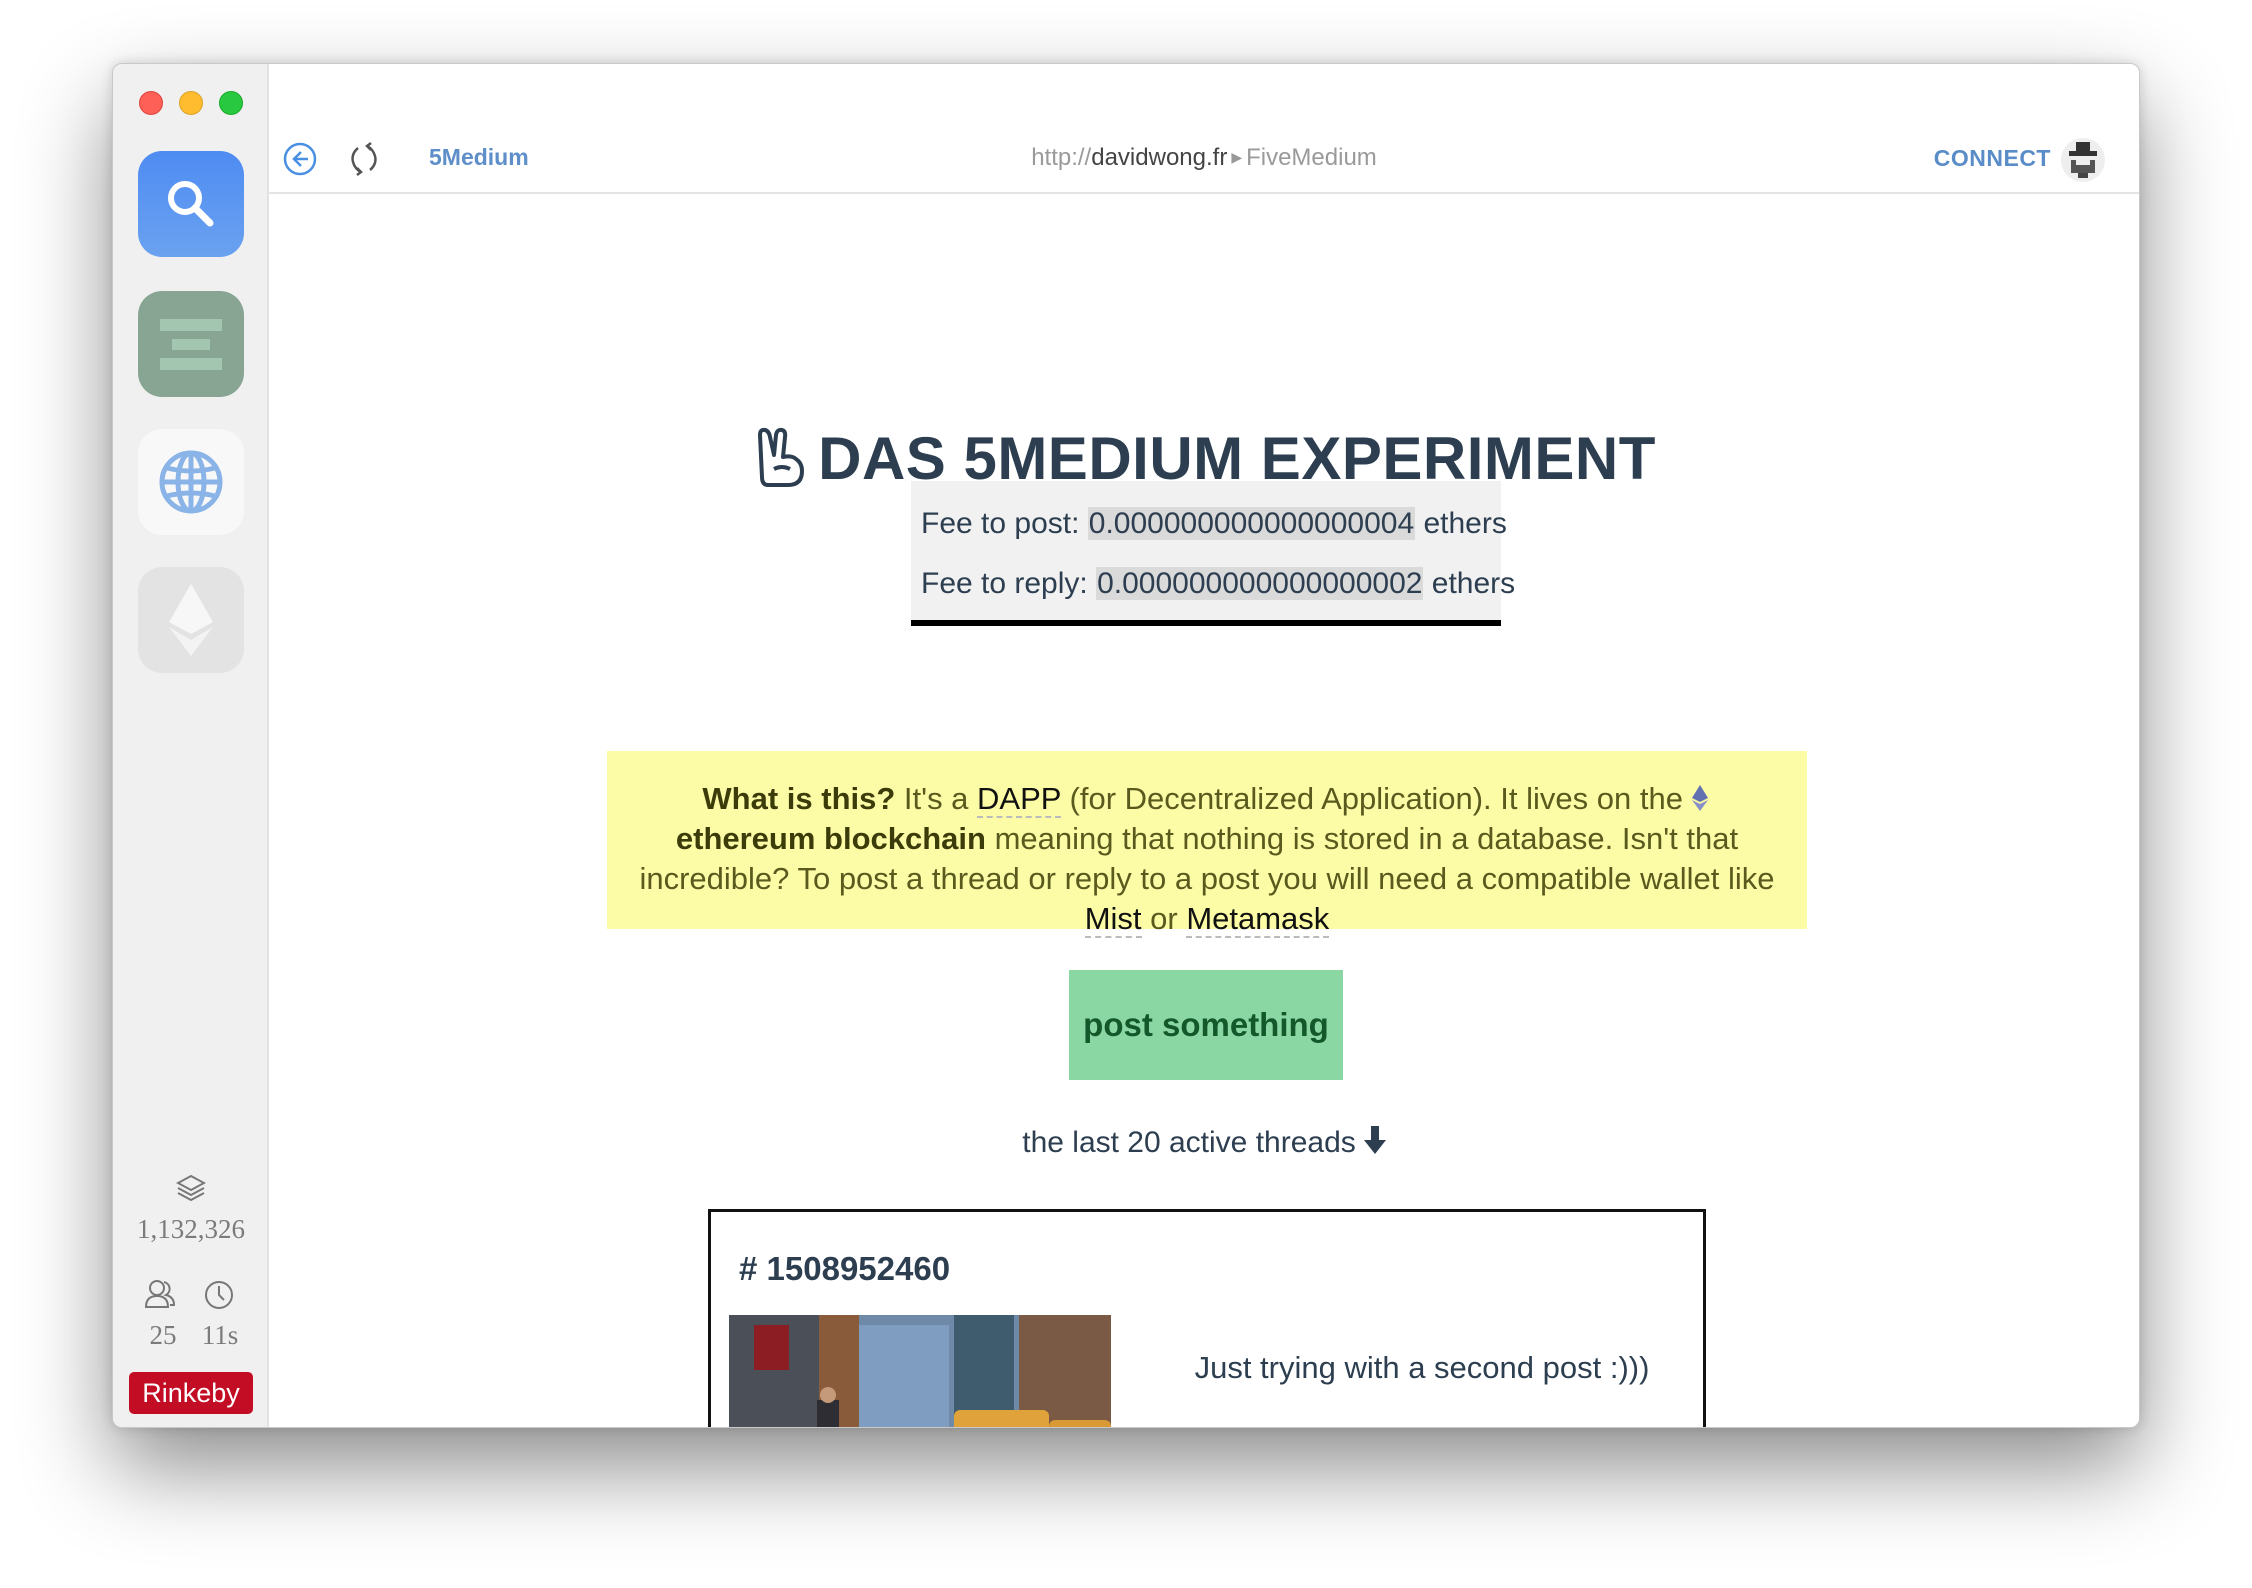 Image resolution: width=2252 pixels, height=1588 pixels. I want to click on spy-avatar-icon, so click(2083, 160).